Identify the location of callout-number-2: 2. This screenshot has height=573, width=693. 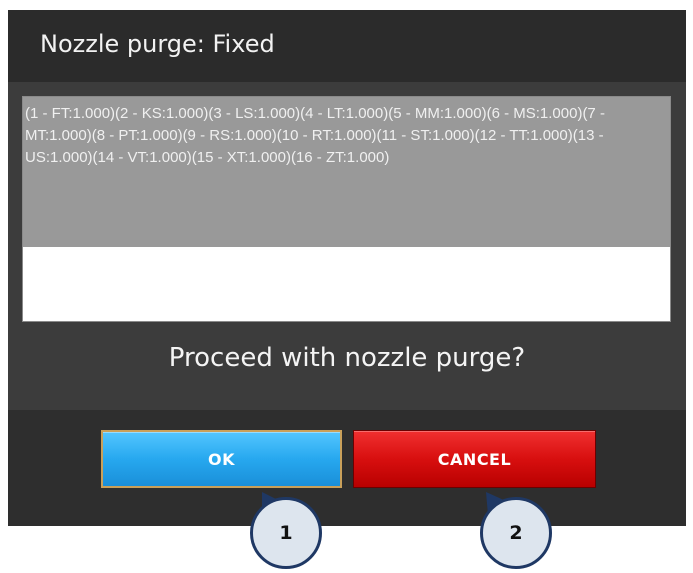
(516, 533).